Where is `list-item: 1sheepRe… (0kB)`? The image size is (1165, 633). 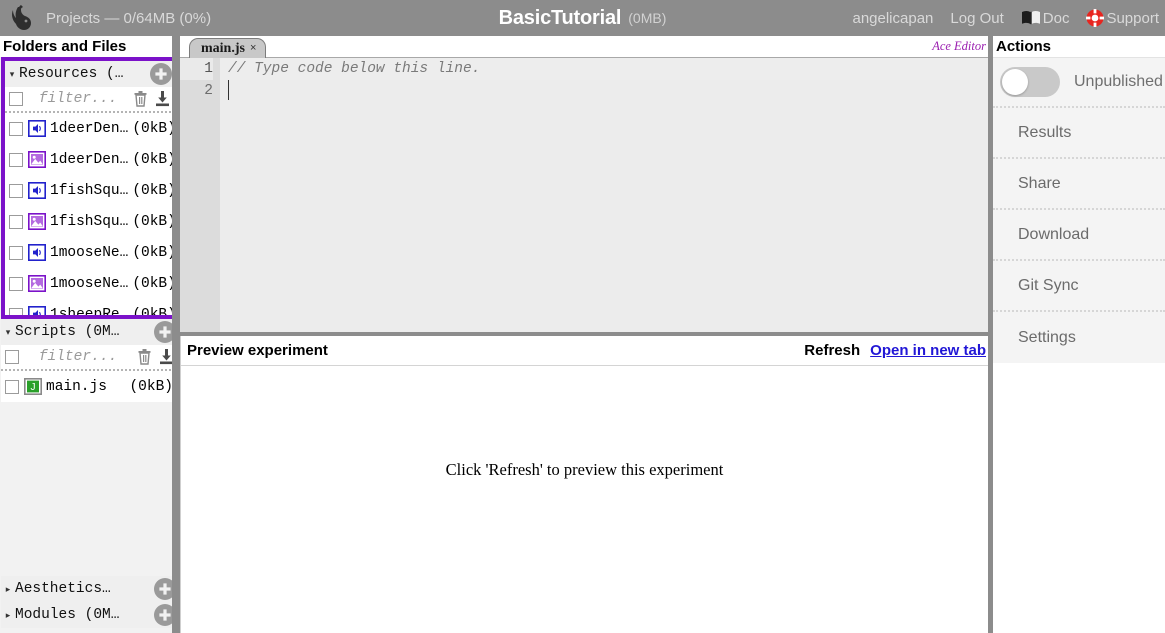
list-item: 1sheepRe… (0kB) is located at coordinates (90, 309).